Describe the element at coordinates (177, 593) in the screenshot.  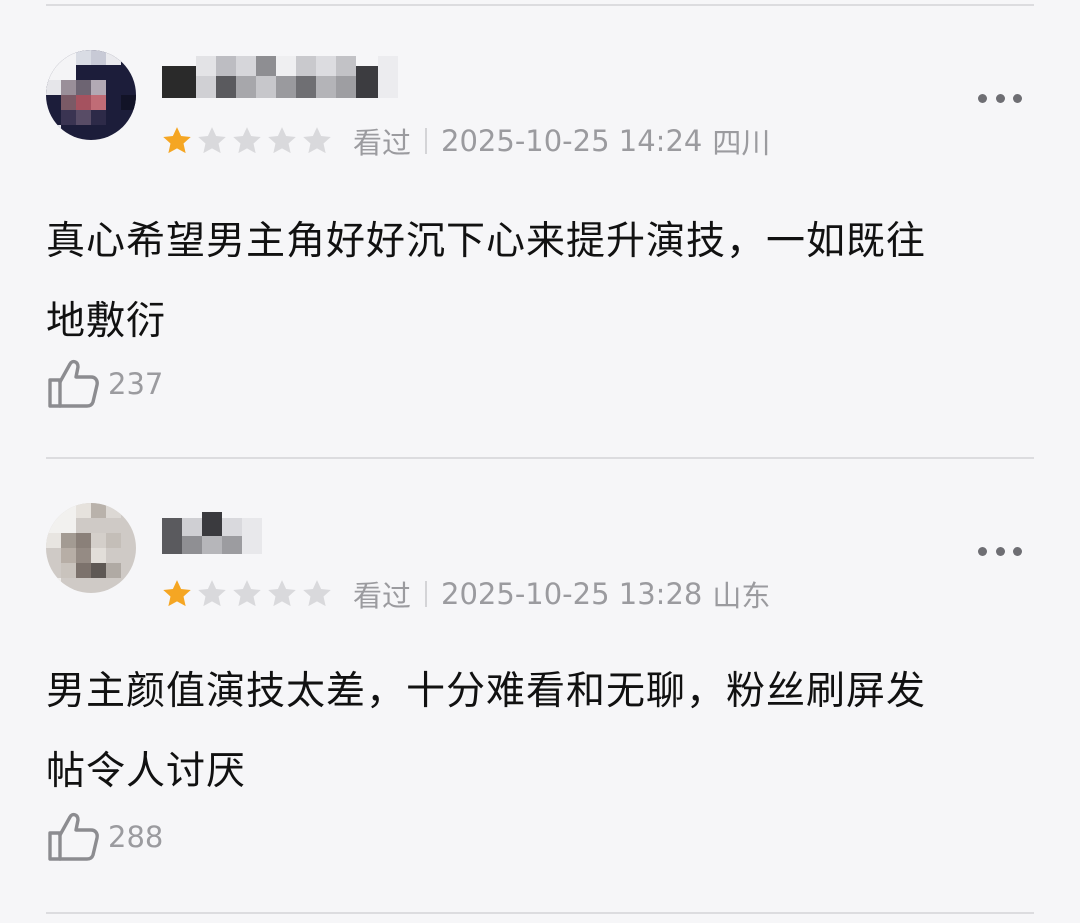
I see `star-filled-icon` at that location.